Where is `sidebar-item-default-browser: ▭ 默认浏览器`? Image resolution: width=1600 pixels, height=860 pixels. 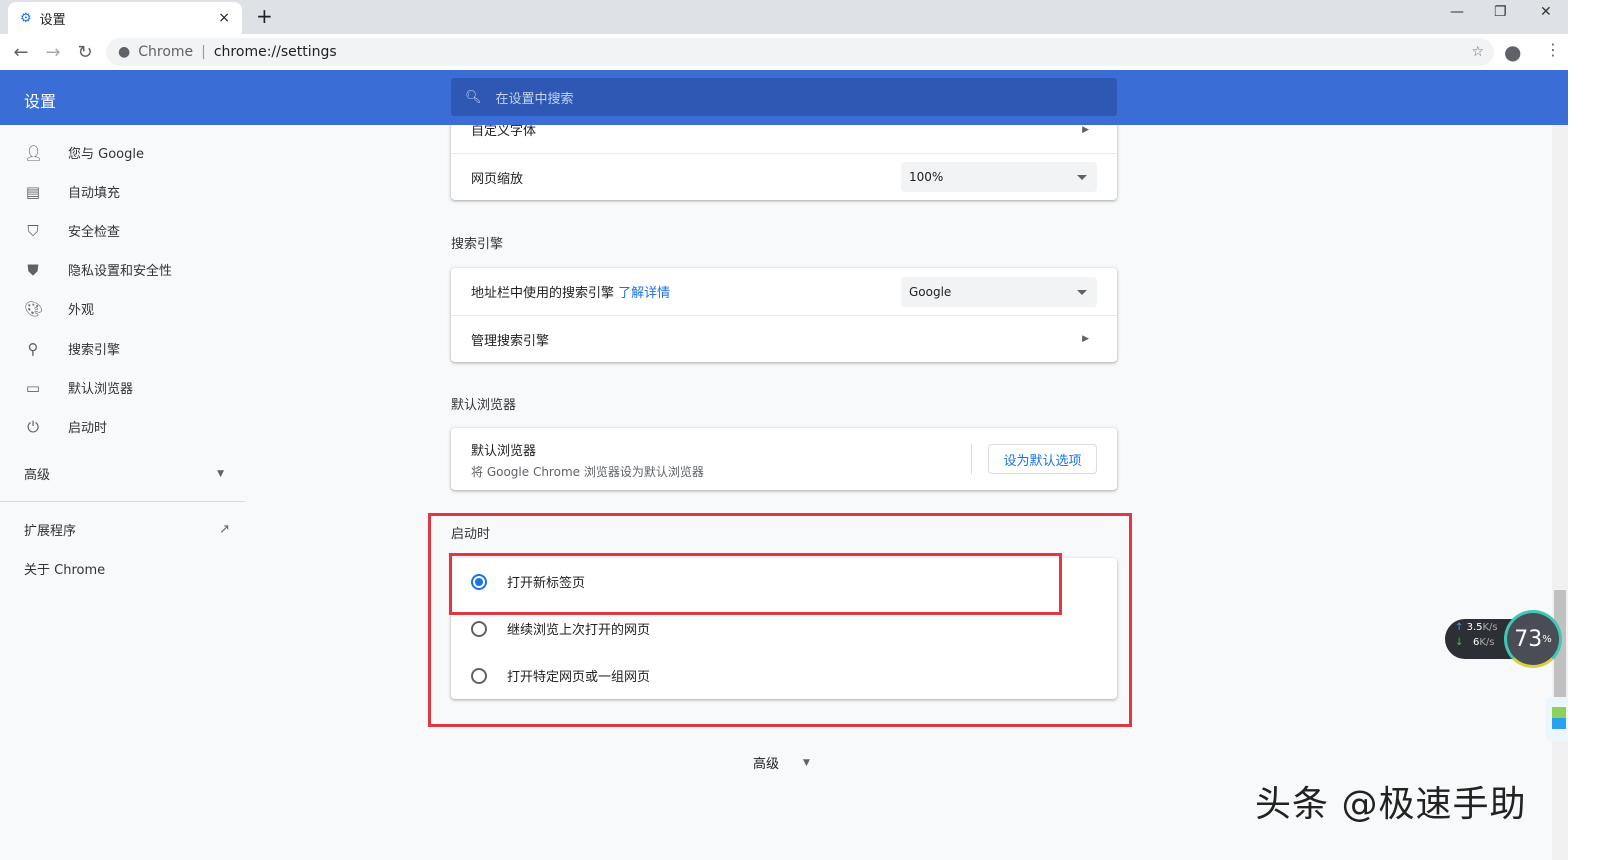
sidebar-item-default-browser: ▭ 默认浏览器 is located at coordinates (79, 388).